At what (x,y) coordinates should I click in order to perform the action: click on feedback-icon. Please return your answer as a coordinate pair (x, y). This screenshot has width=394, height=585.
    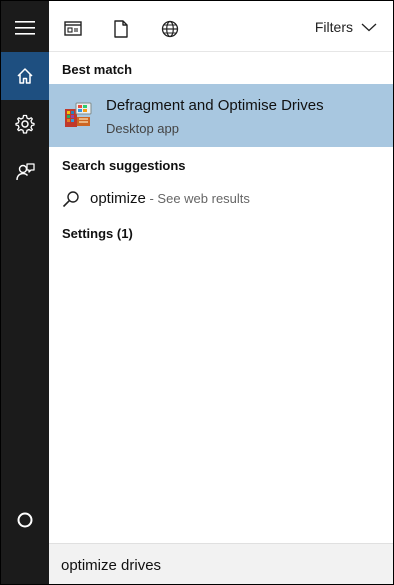
    Looking at the image, I should click on (25, 172).